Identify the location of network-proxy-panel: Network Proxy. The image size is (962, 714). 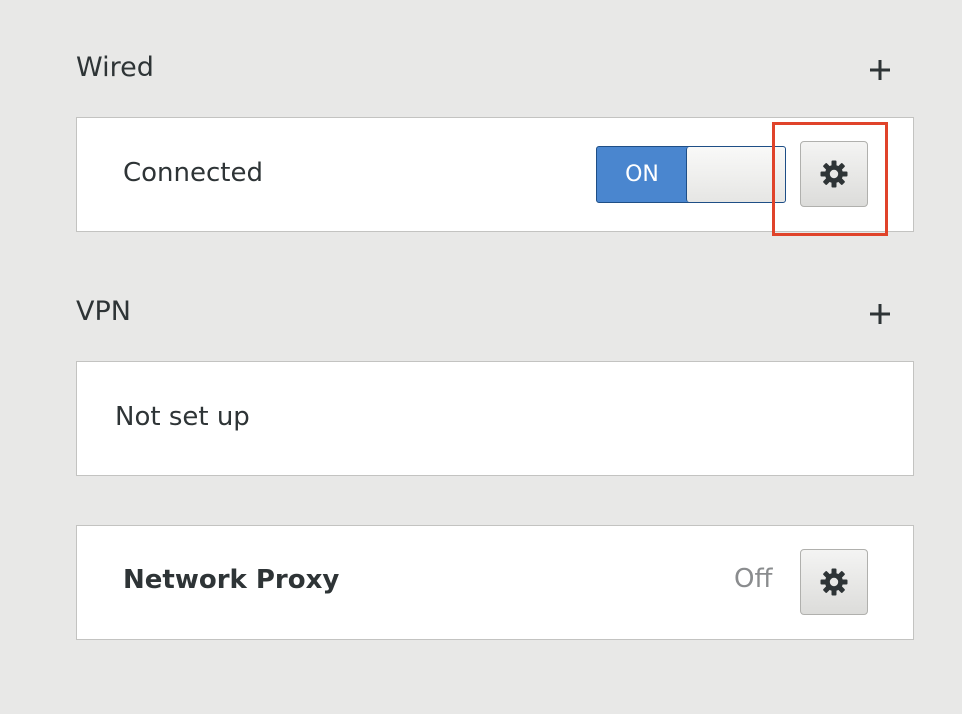
(495, 582).